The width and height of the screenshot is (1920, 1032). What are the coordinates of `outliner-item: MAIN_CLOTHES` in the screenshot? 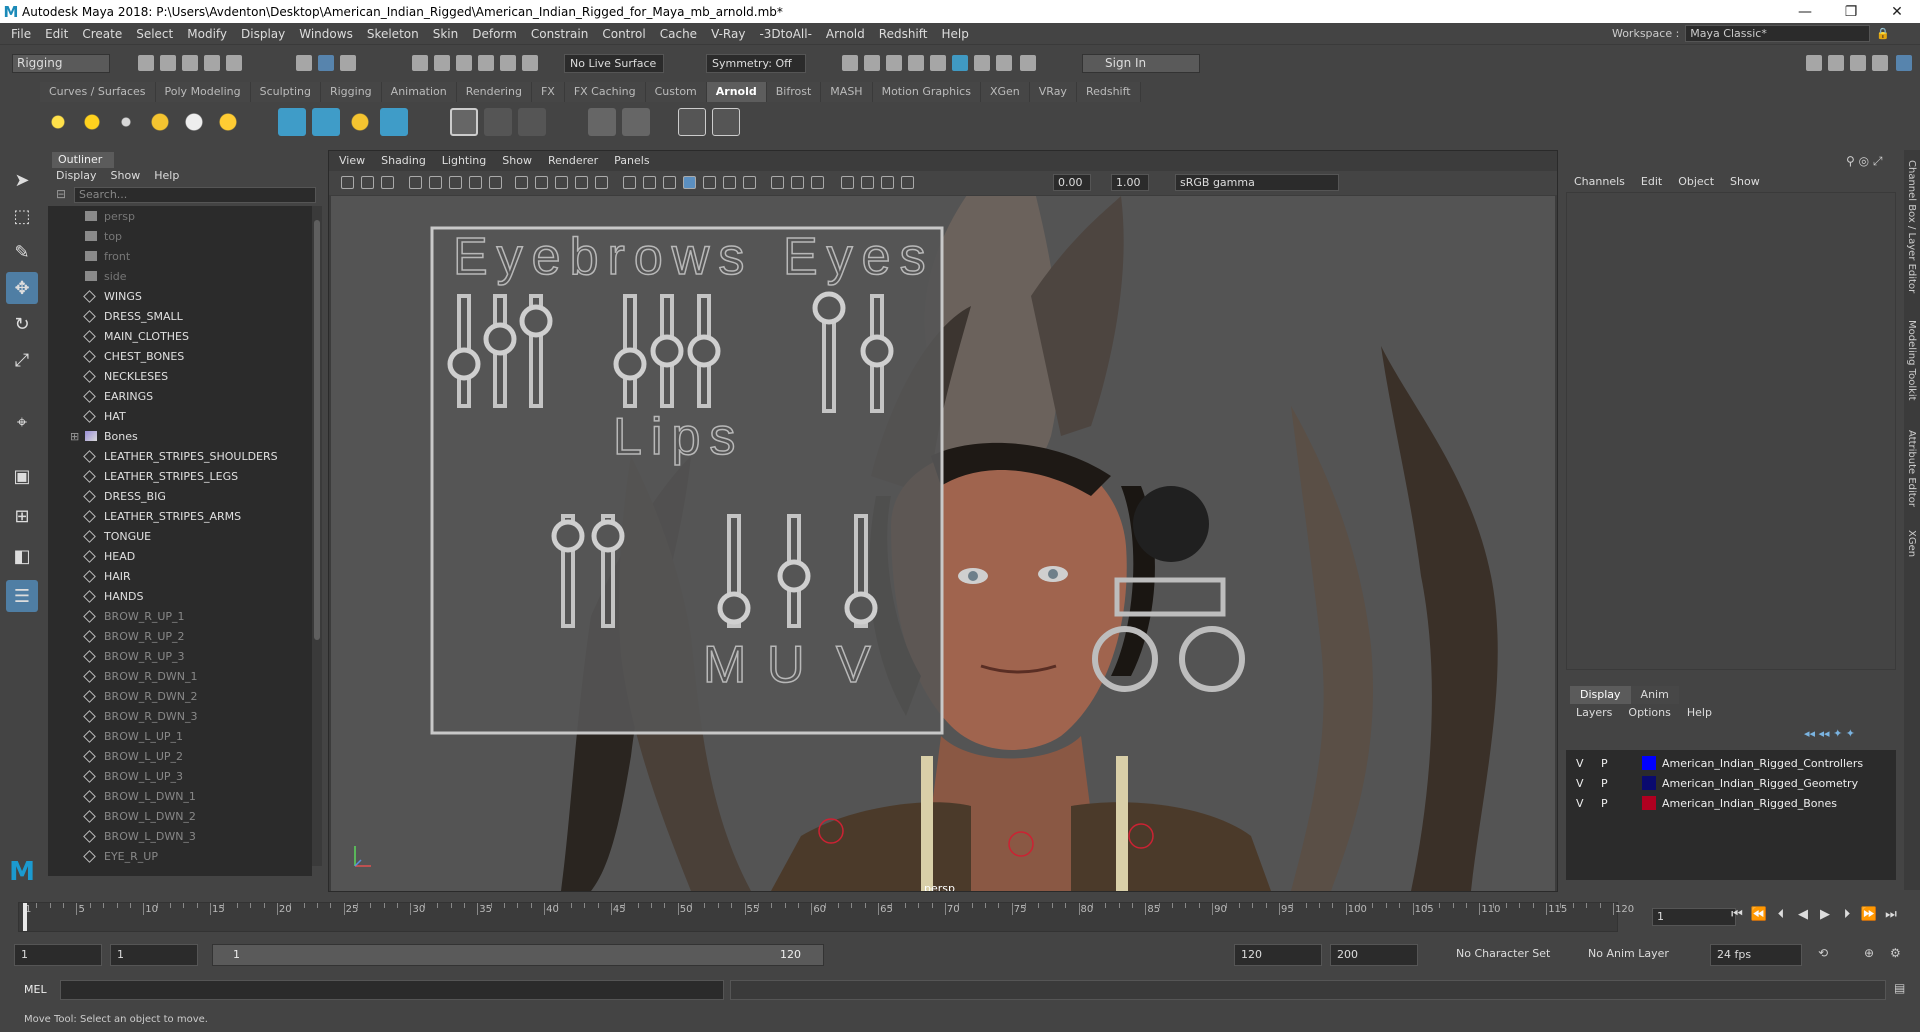 It's located at (180, 336).